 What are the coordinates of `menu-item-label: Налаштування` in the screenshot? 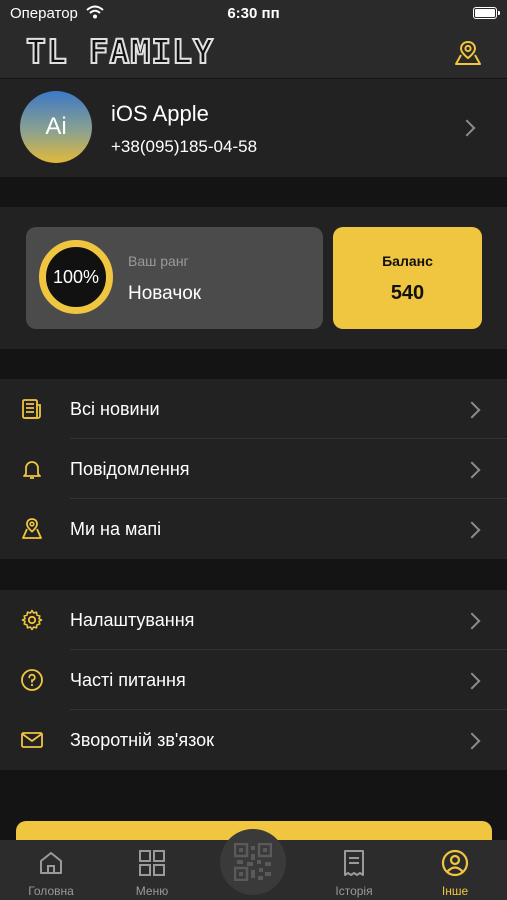 It's located at (132, 620).